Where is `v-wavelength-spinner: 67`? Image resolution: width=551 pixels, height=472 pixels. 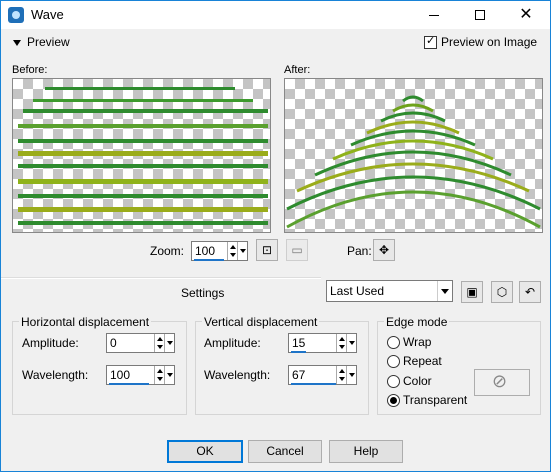 v-wavelength-spinner: 67 is located at coordinates (322, 375).